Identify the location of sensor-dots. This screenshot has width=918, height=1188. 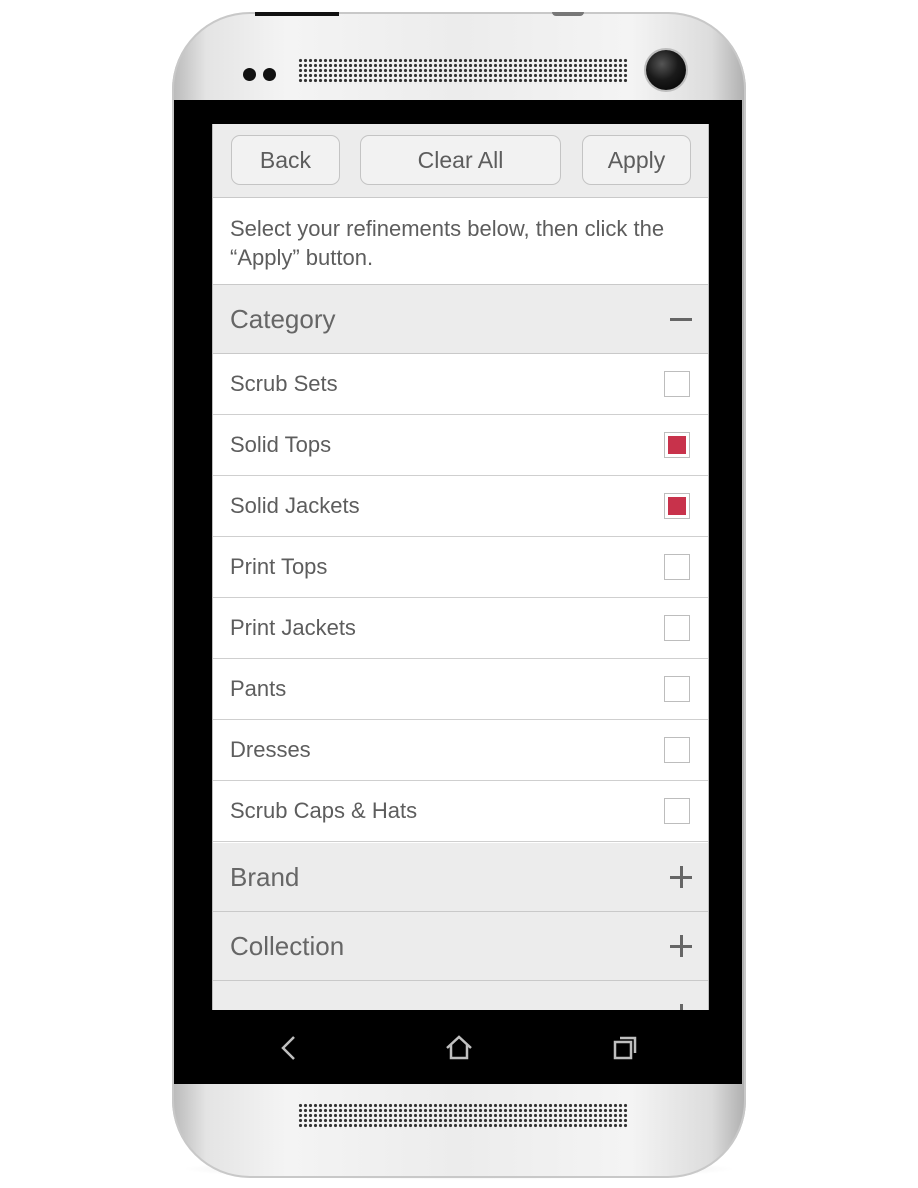
(263, 75).